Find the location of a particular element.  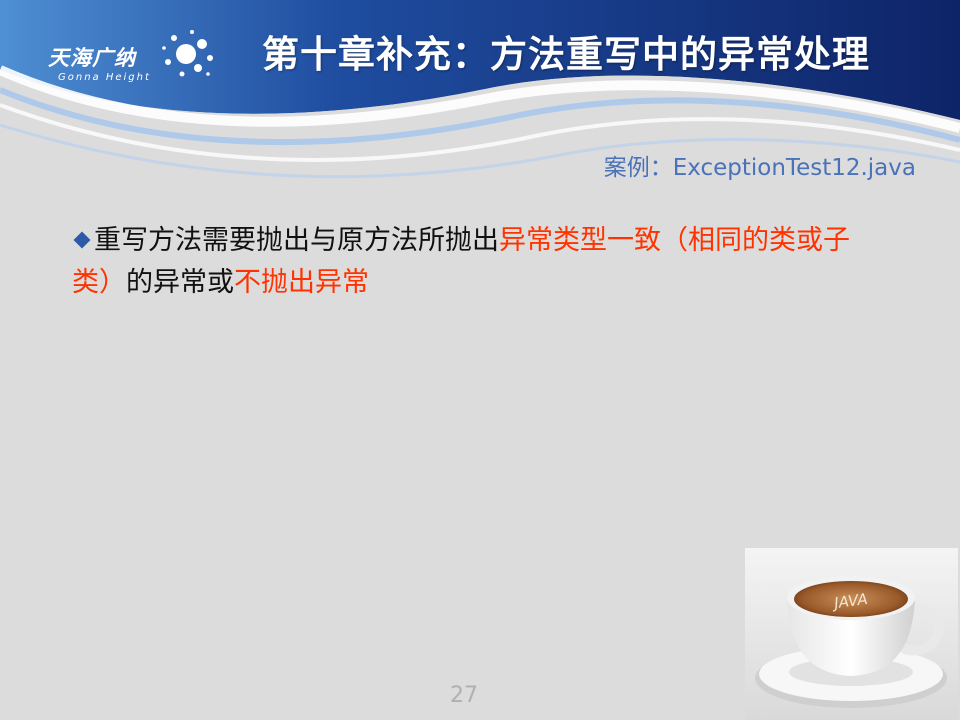

bullet-highlight-part4: 不抛出异常 is located at coordinates (301, 282).